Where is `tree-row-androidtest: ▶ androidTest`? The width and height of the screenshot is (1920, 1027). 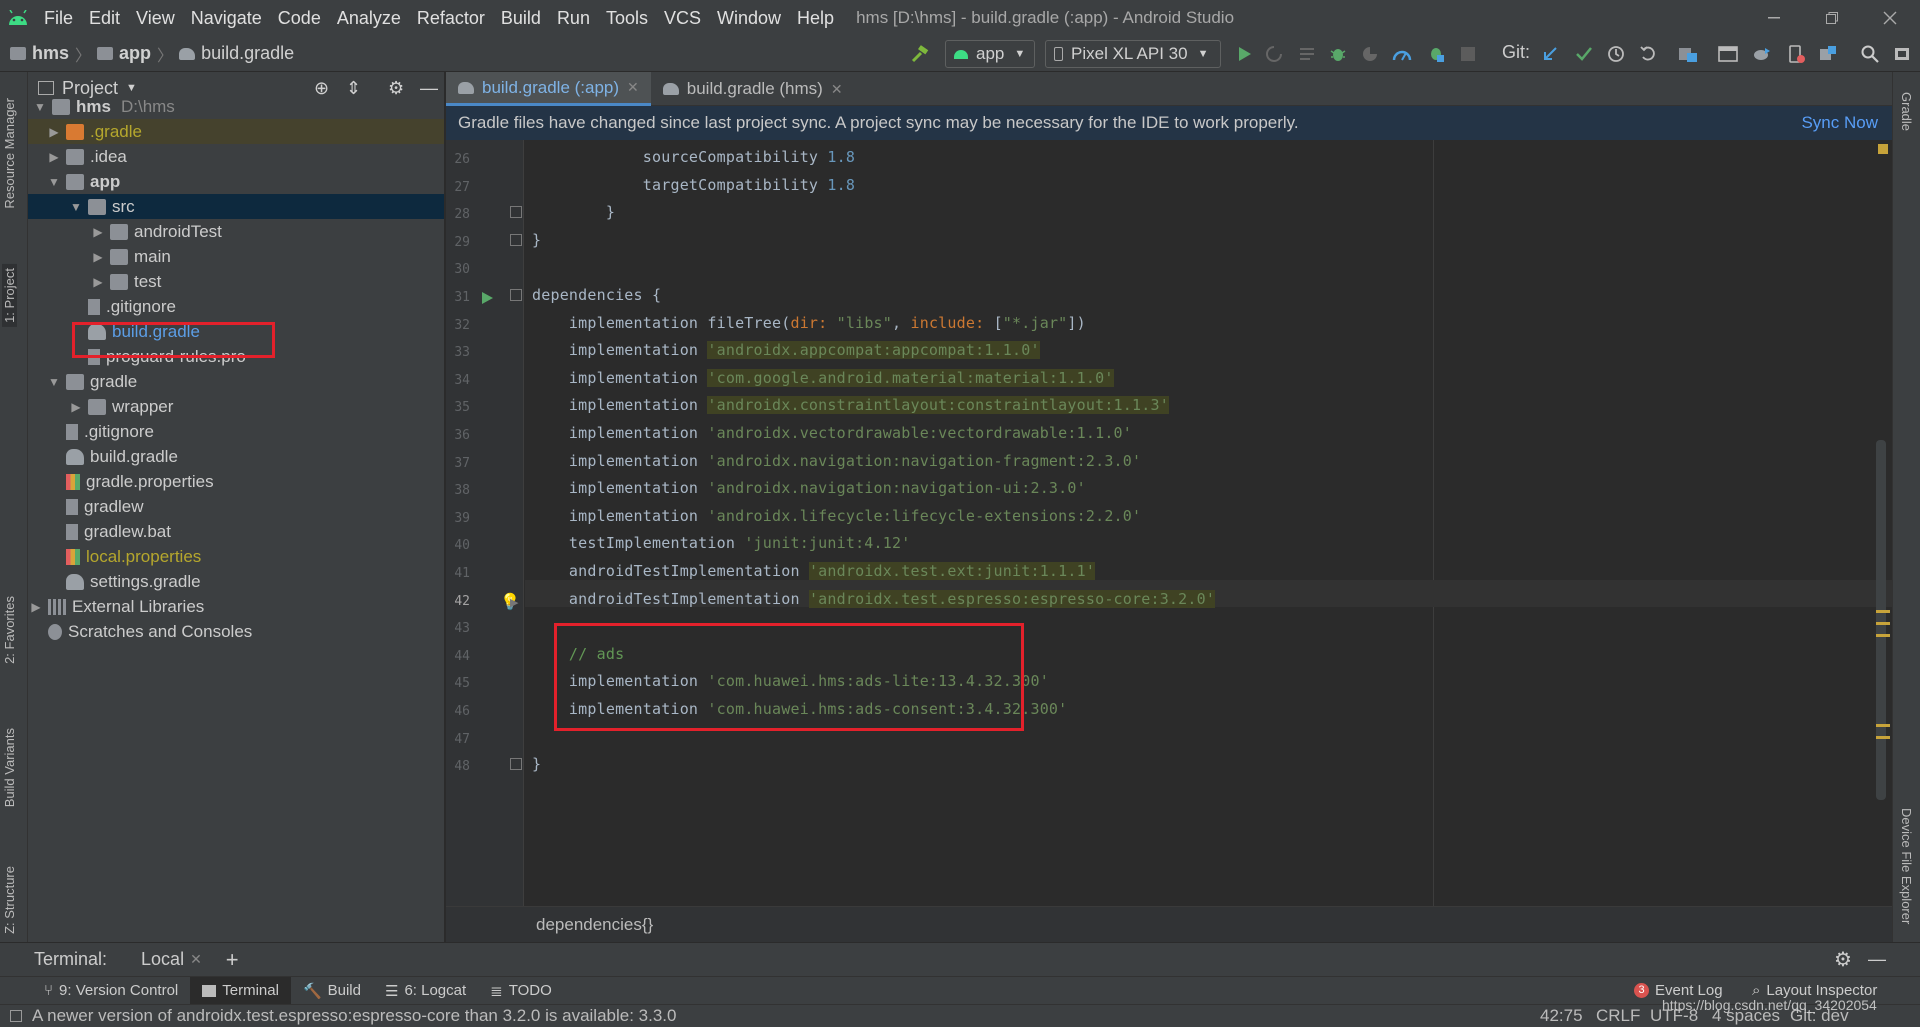
tree-row-androidtest: ▶ androidTest is located at coordinates (236, 231).